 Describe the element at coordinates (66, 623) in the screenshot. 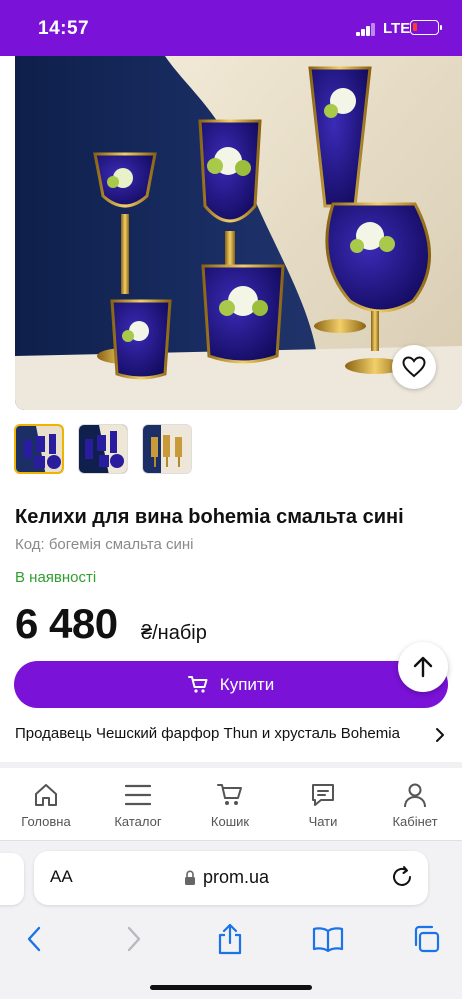

I see `product-price: 6 480` at that location.